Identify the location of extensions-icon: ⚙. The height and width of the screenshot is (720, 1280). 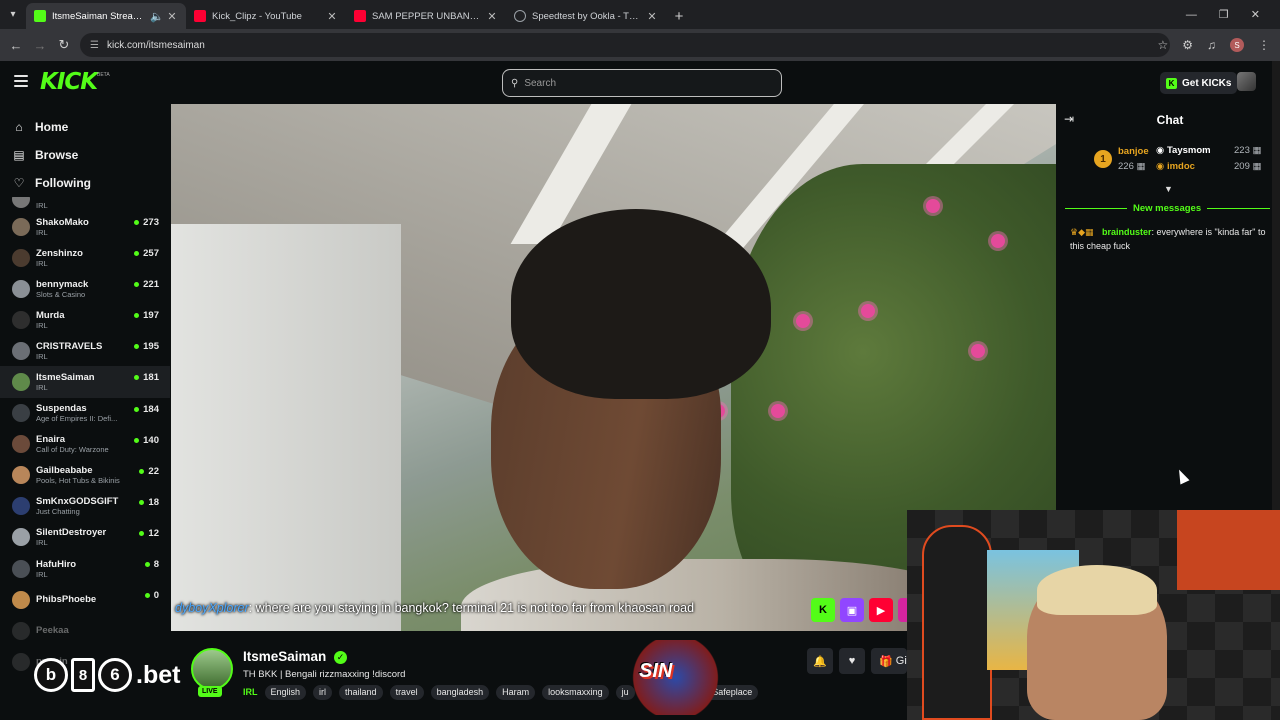
(1187, 45).